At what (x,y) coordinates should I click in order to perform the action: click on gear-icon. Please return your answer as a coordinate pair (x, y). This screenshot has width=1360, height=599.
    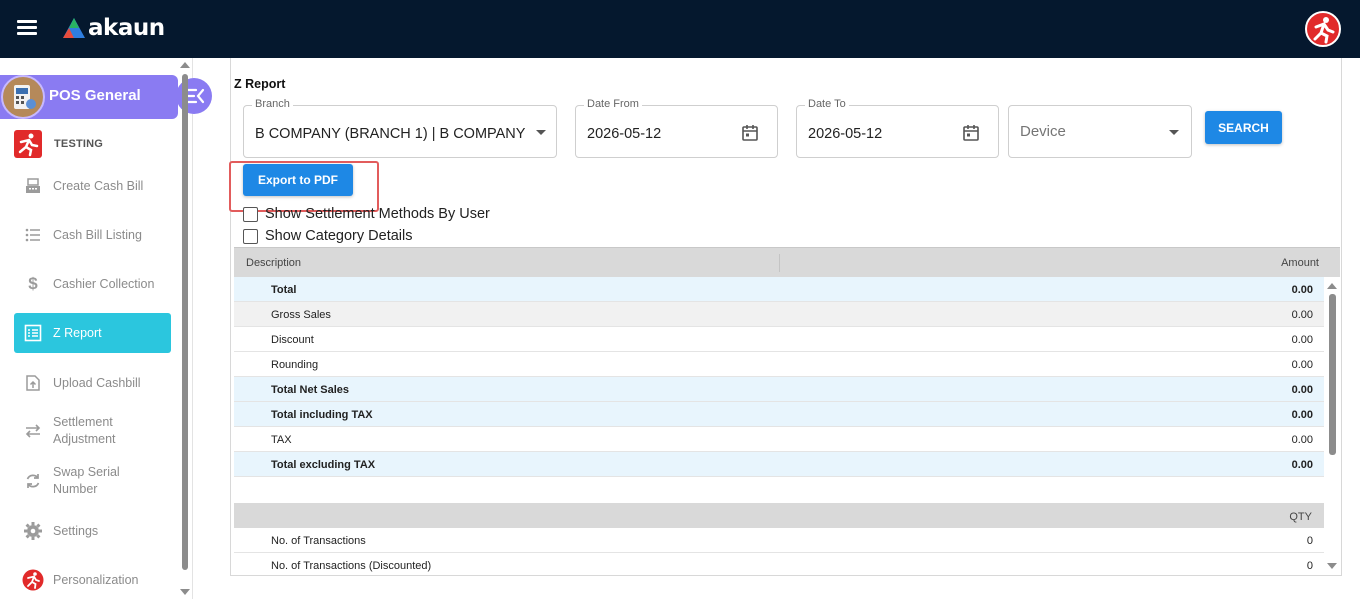
    Looking at the image, I should click on (33, 531).